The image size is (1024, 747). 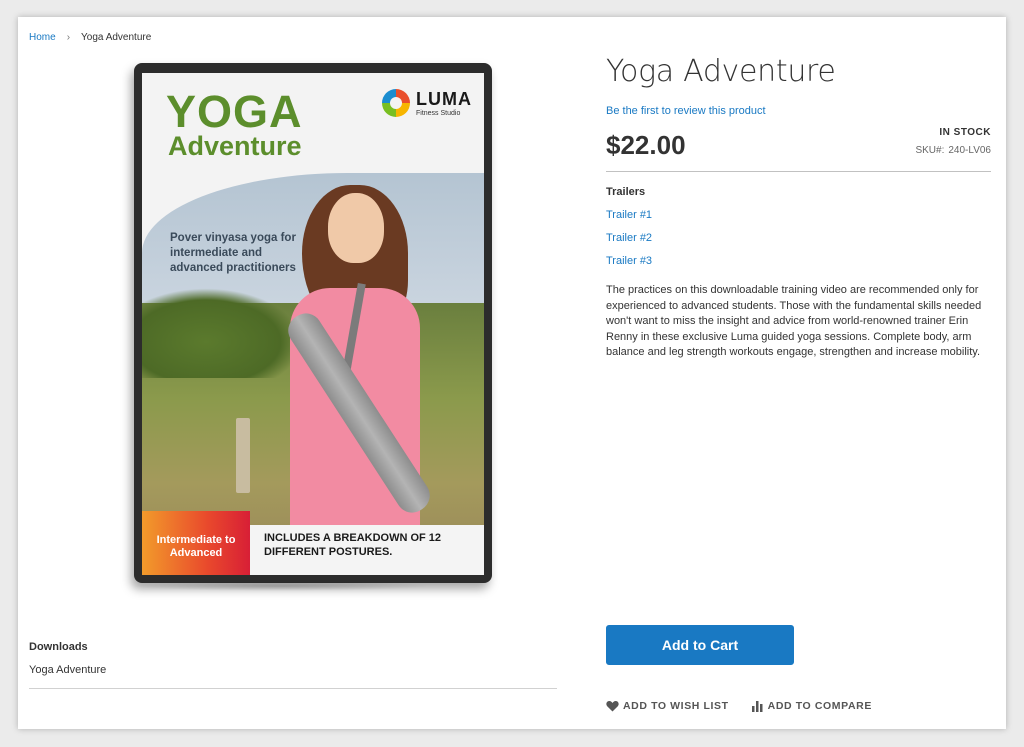 I want to click on sku-value: 240-LV06, so click(x=969, y=150).